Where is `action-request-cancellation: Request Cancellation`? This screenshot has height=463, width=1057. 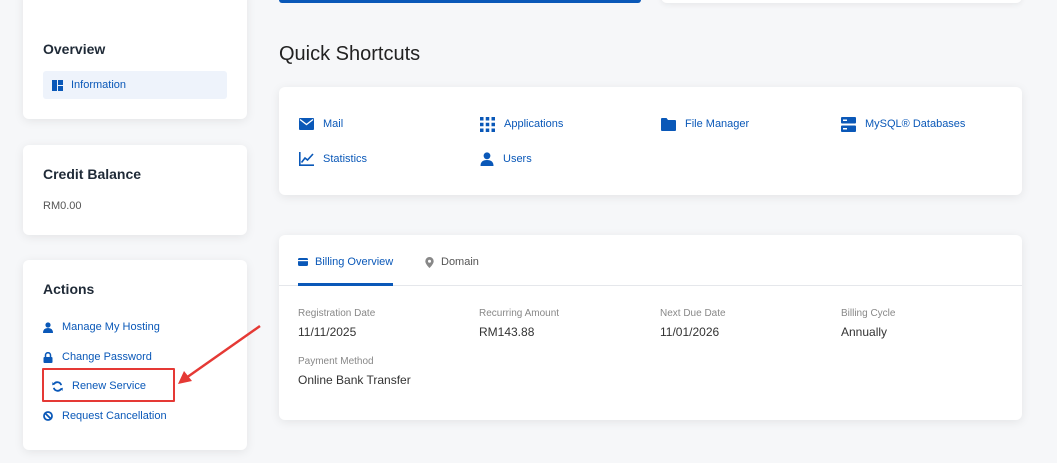 action-request-cancellation: Request Cancellation is located at coordinates (105, 416).